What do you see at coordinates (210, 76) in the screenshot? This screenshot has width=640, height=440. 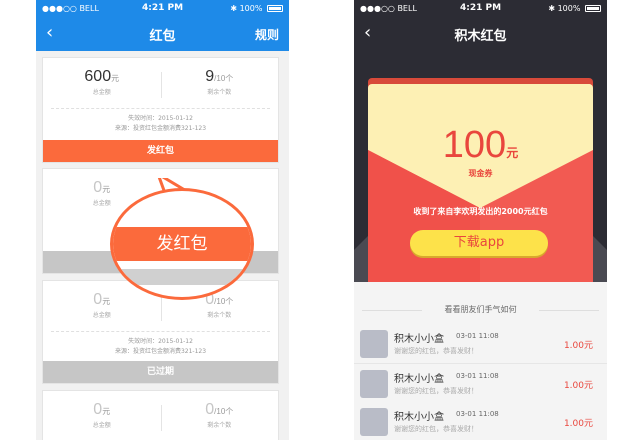 I see `count-value: 9` at bounding box center [210, 76].